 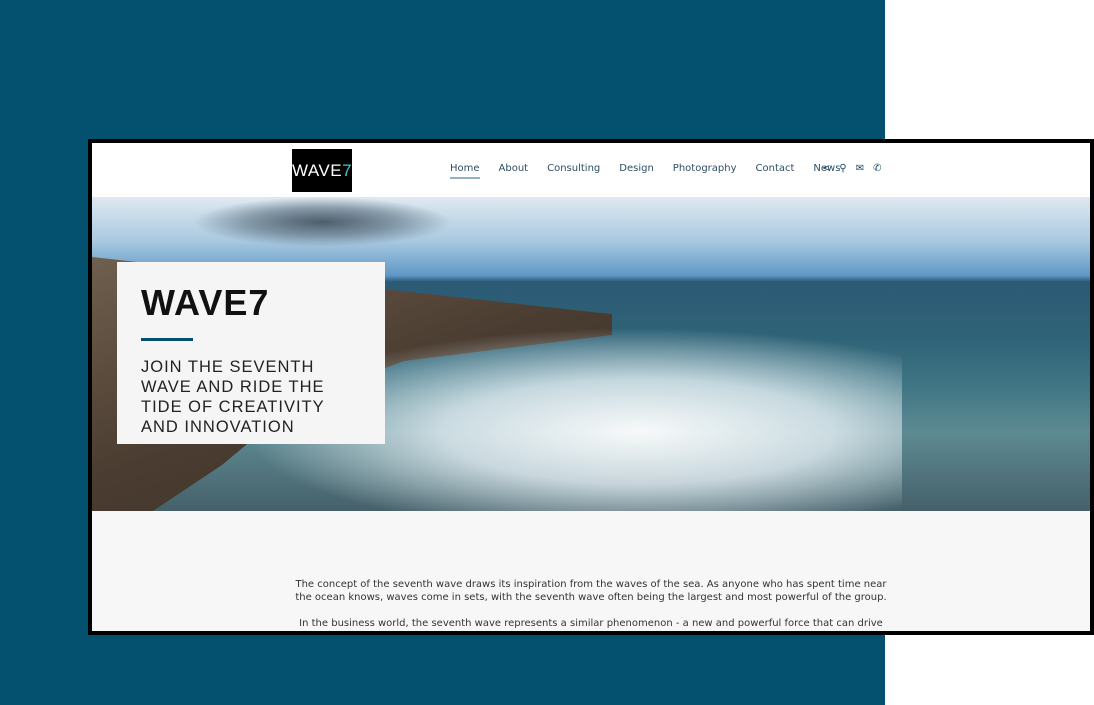 What do you see at coordinates (514, 171) in the screenshot?
I see `nav-about: About` at bounding box center [514, 171].